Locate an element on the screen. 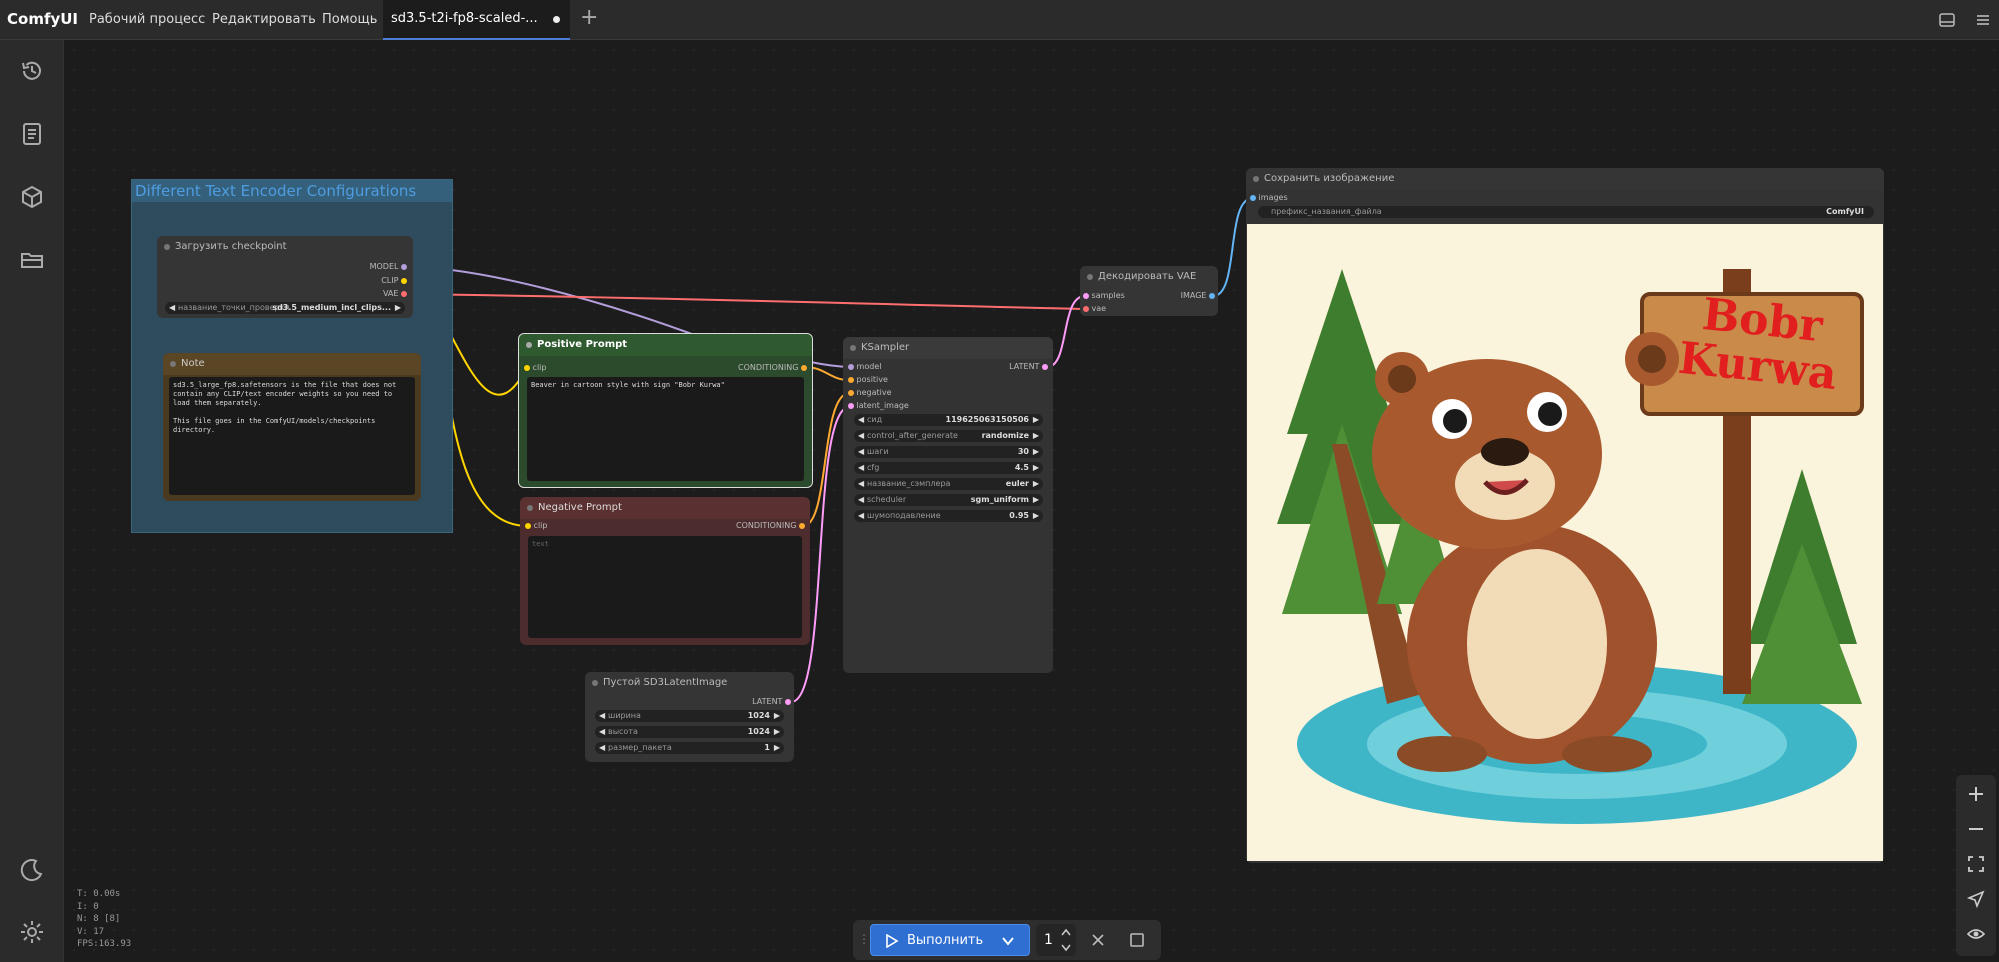  run-button-label: Выполнить is located at coordinates (945, 940).